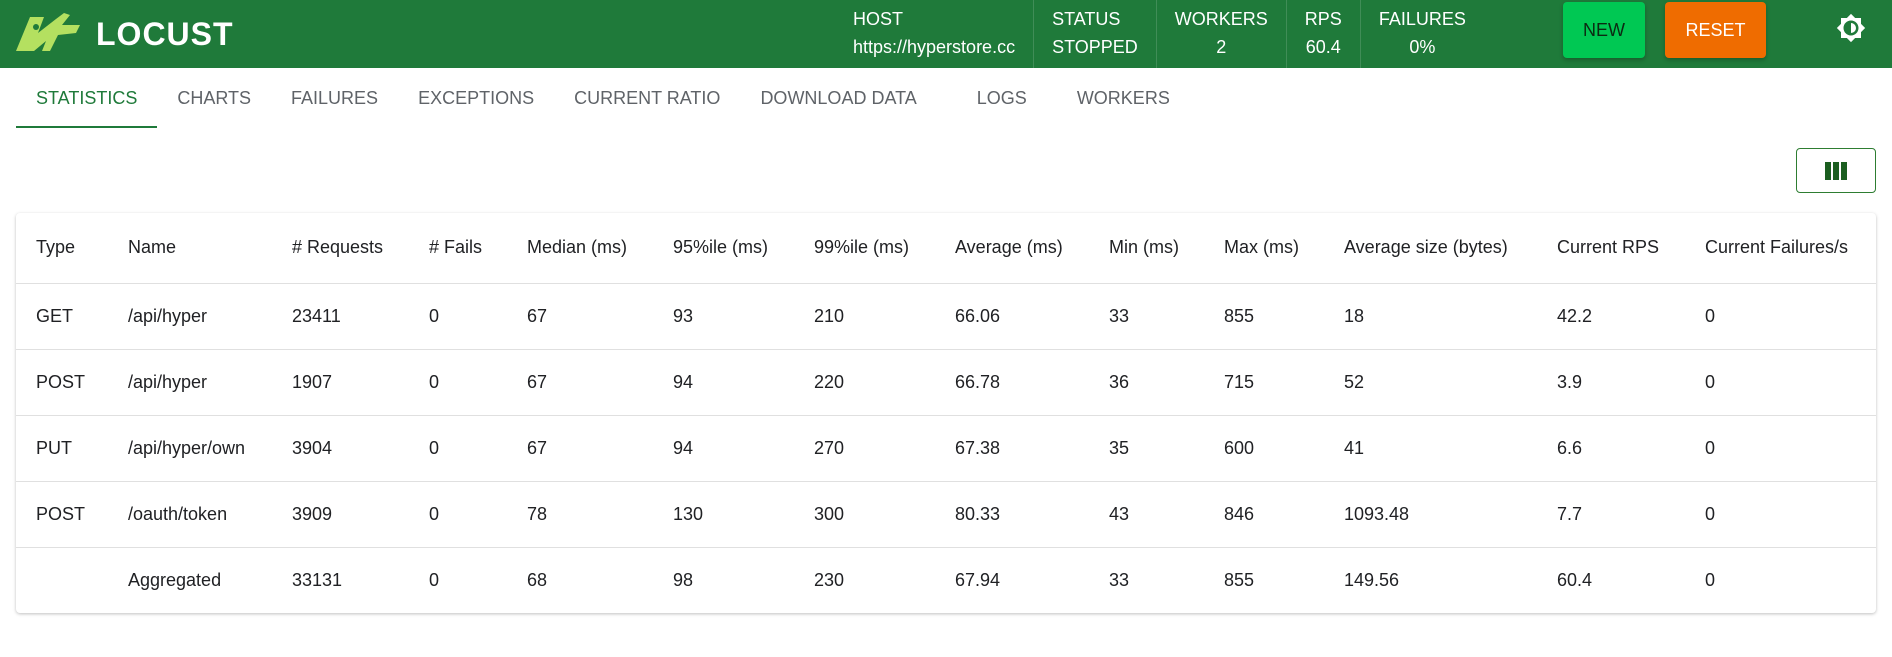 The height and width of the screenshot is (657, 1892). I want to click on brightness-icon, so click(1851, 28).